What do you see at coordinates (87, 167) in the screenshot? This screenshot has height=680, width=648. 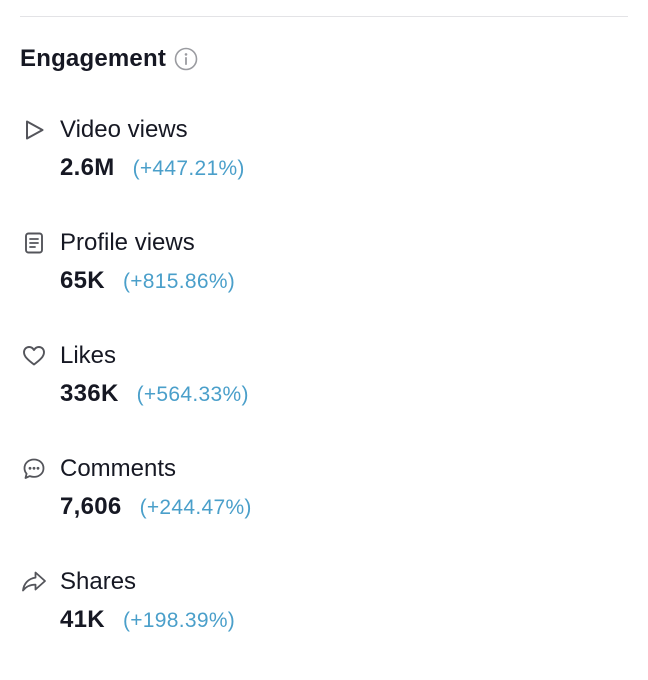 I see `metric-value: 2.6M` at bounding box center [87, 167].